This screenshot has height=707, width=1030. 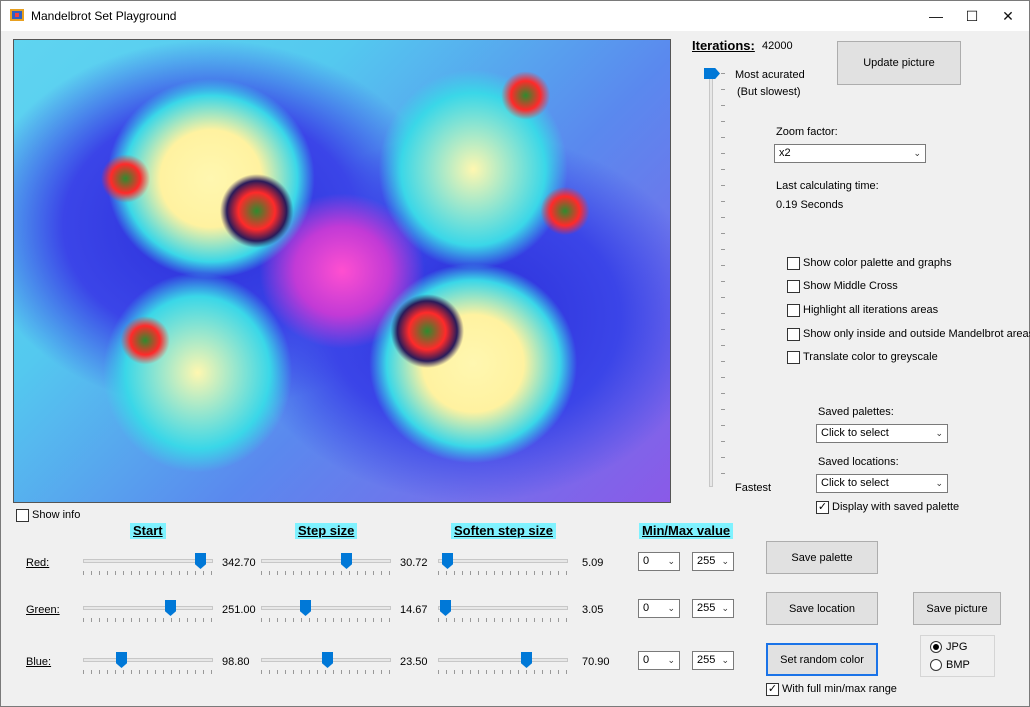 I want to click on blue-min-value: 0, so click(x=646, y=660).